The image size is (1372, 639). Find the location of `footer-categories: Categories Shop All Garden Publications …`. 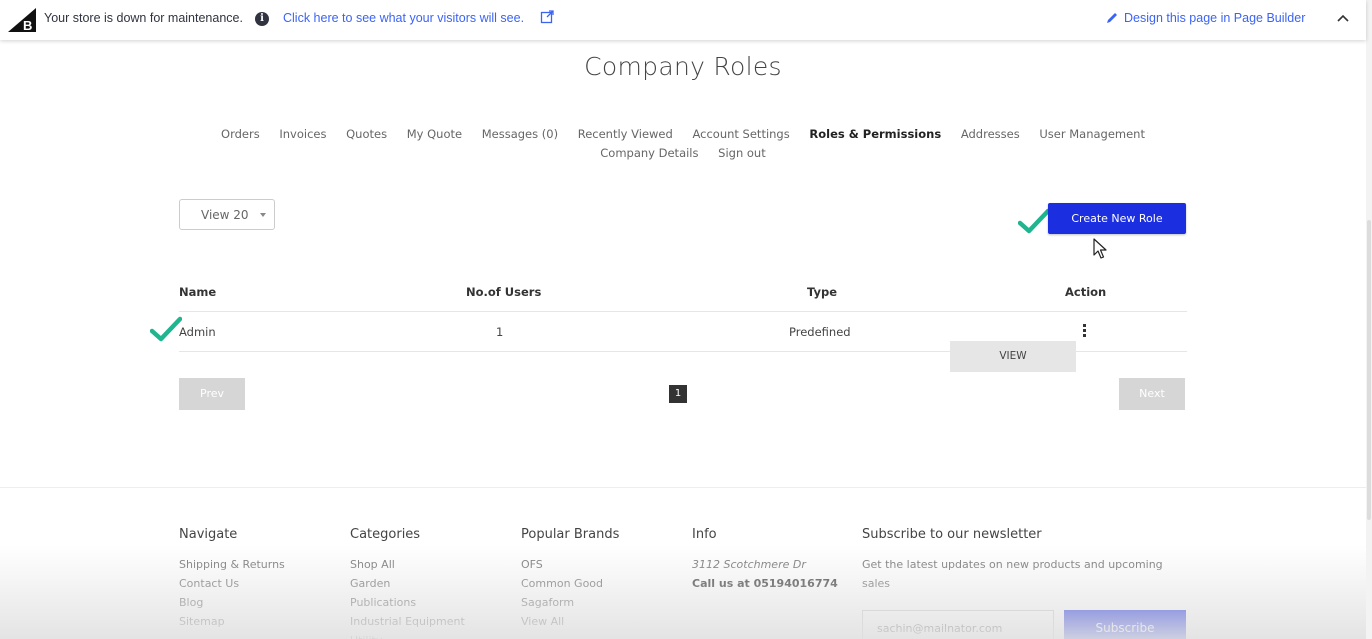

footer-categories: Categories Shop All Garden Publications … is located at coordinates (407, 583).